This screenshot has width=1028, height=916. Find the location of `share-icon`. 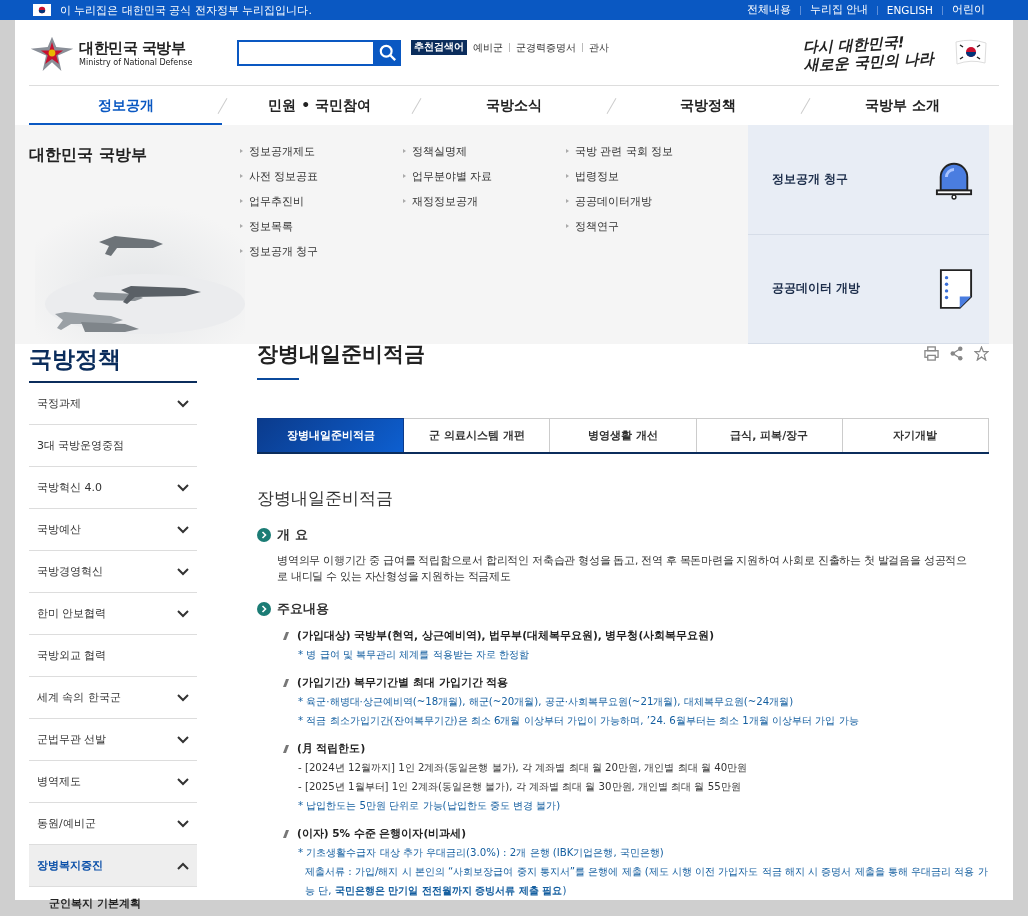

share-icon is located at coordinates (956, 353).